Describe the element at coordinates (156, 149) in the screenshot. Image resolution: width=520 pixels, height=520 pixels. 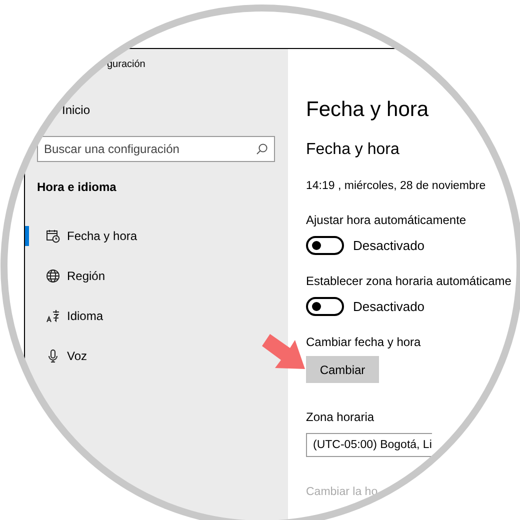
I see `search-field: Buscar una configuración` at that location.